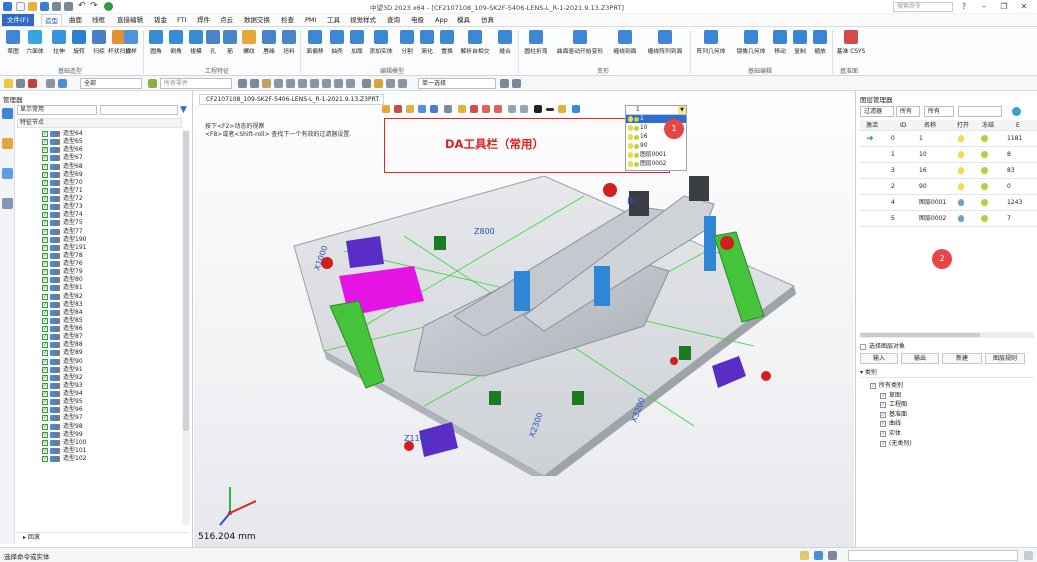  What do you see at coordinates (315, 45) in the screenshot?
I see `face-offset-button: 面偏移` at bounding box center [315, 45].